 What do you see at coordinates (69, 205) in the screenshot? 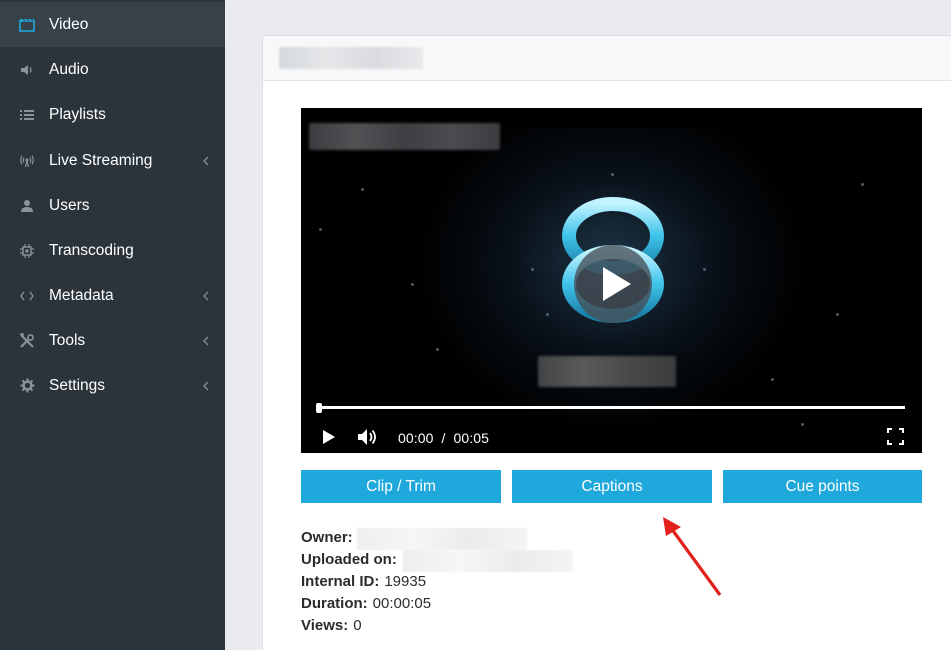
I see `sidebar-item-label: Users` at bounding box center [69, 205].